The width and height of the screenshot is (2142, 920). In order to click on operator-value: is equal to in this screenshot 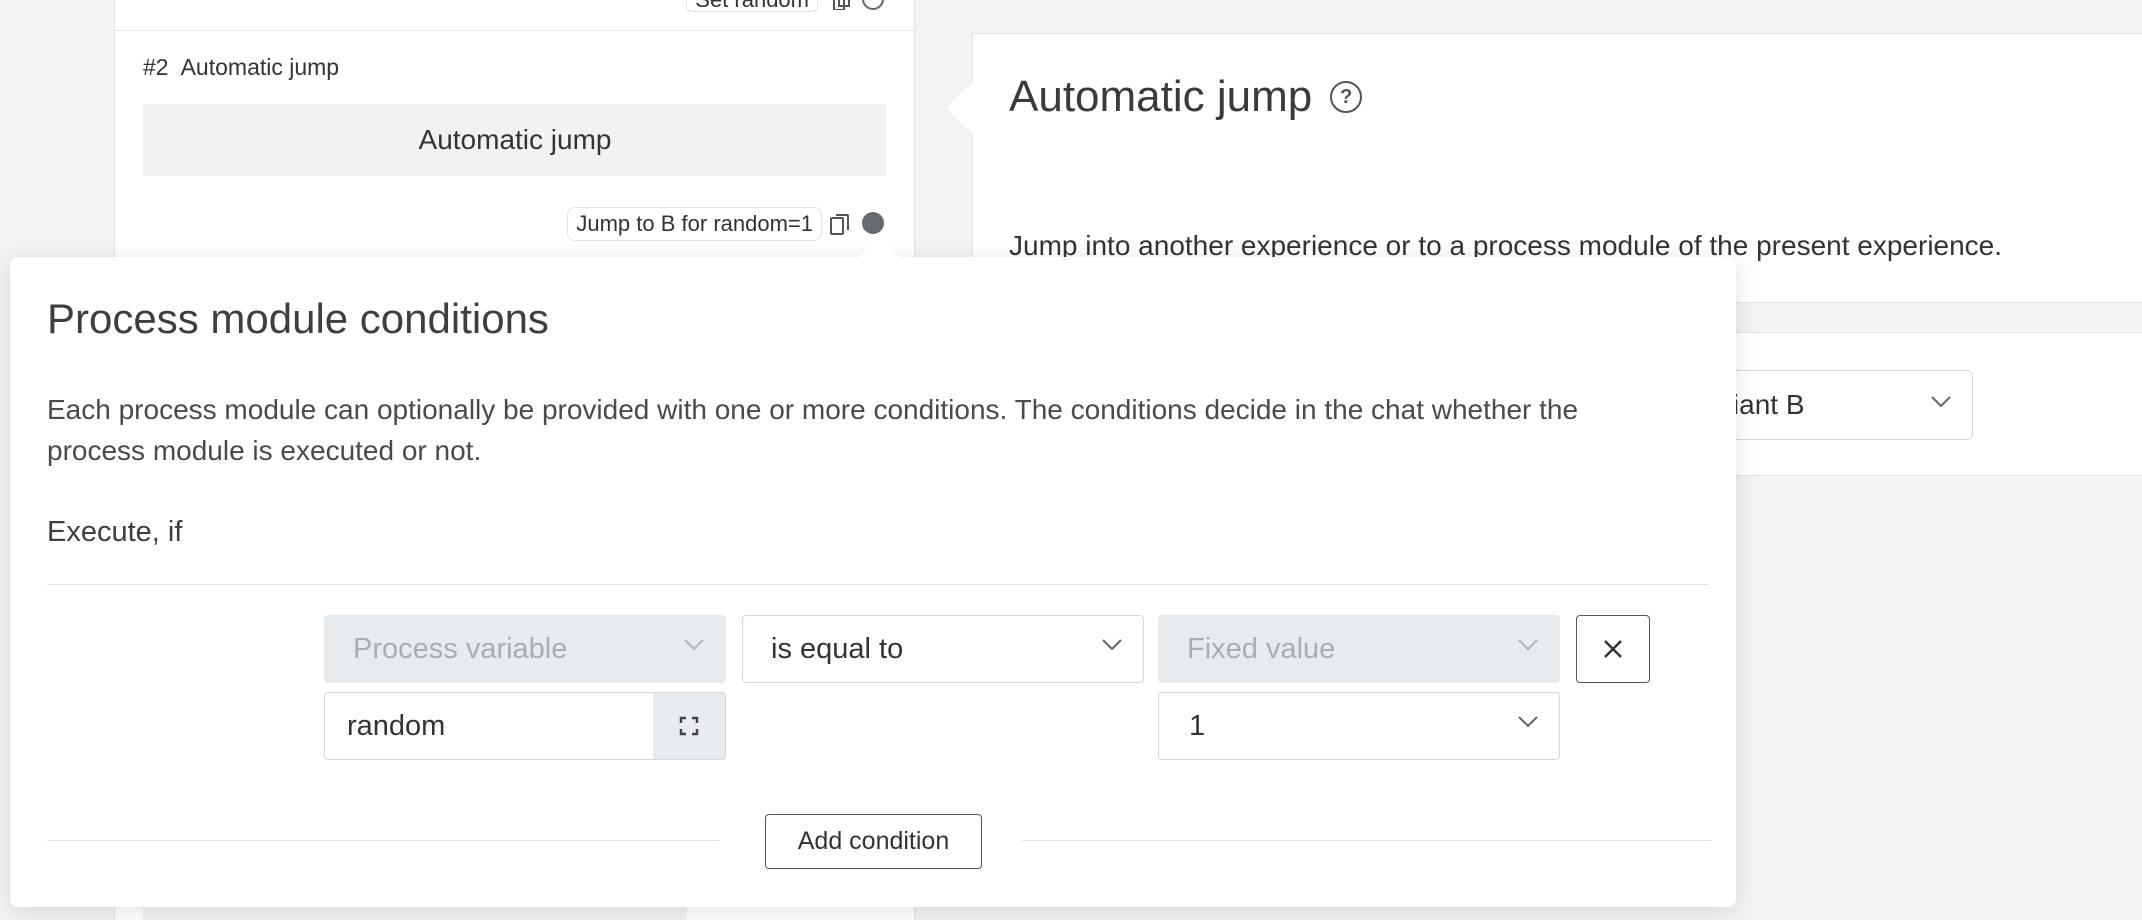, I will do `click(837, 648)`.